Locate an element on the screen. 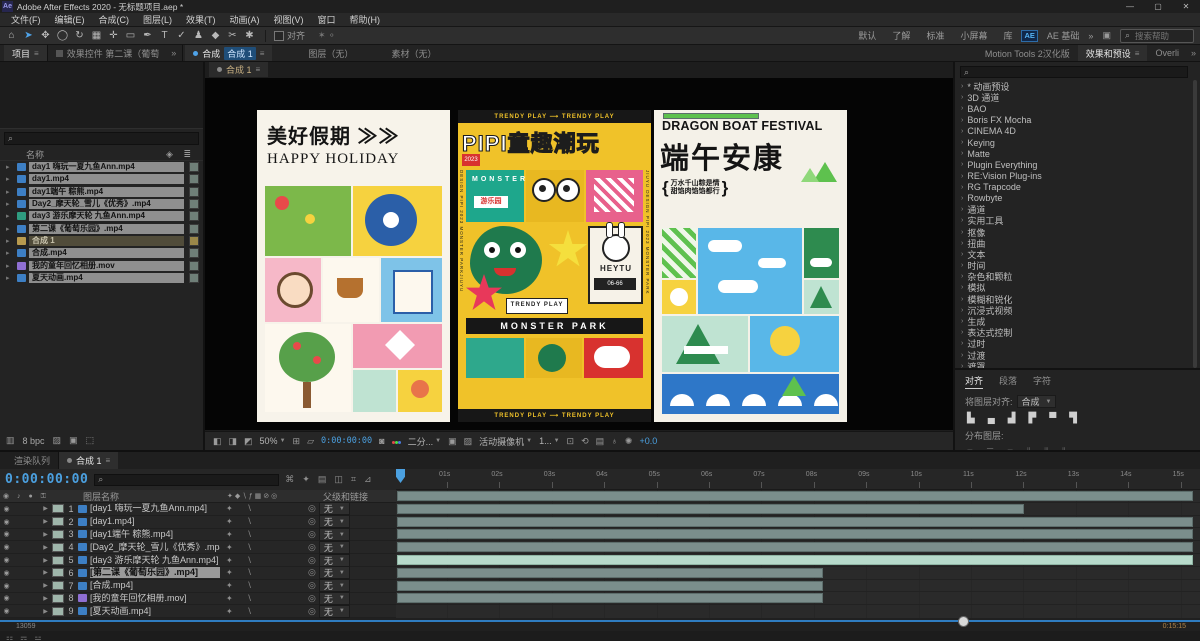 This screenshot has height=641, width=1200. workspace-tab-0: 默认 is located at coordinates (867, 35).